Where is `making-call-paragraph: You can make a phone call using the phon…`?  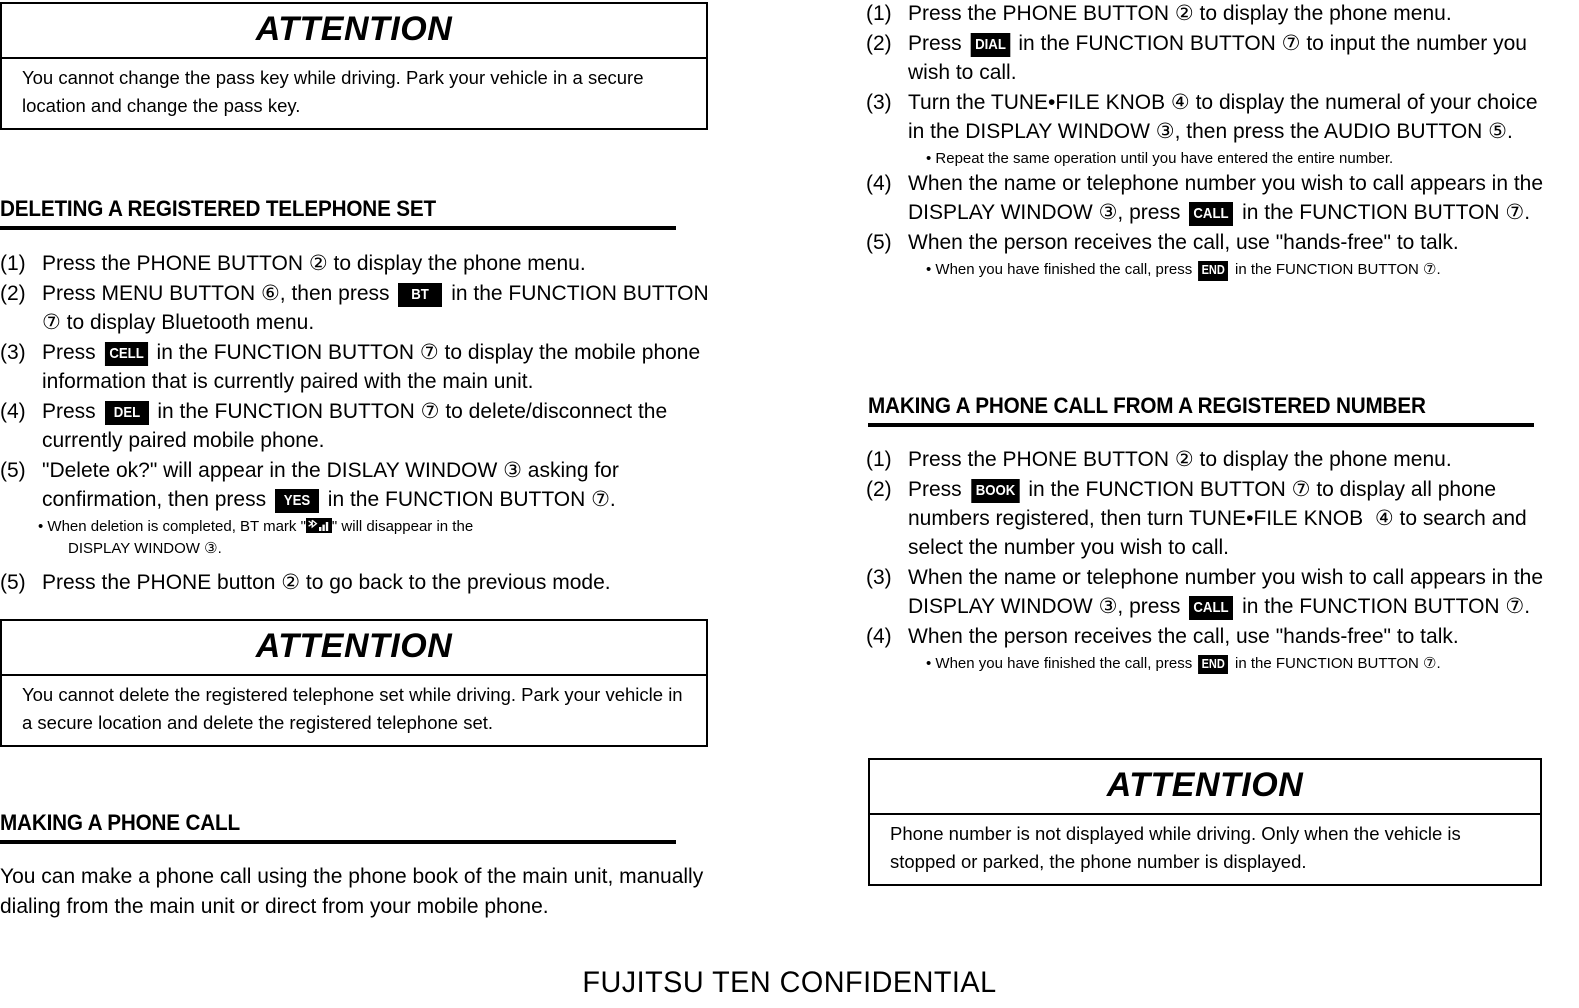 making-call-paragraph: You can make a phone call using the phon… is located at coordinates (352, 891).